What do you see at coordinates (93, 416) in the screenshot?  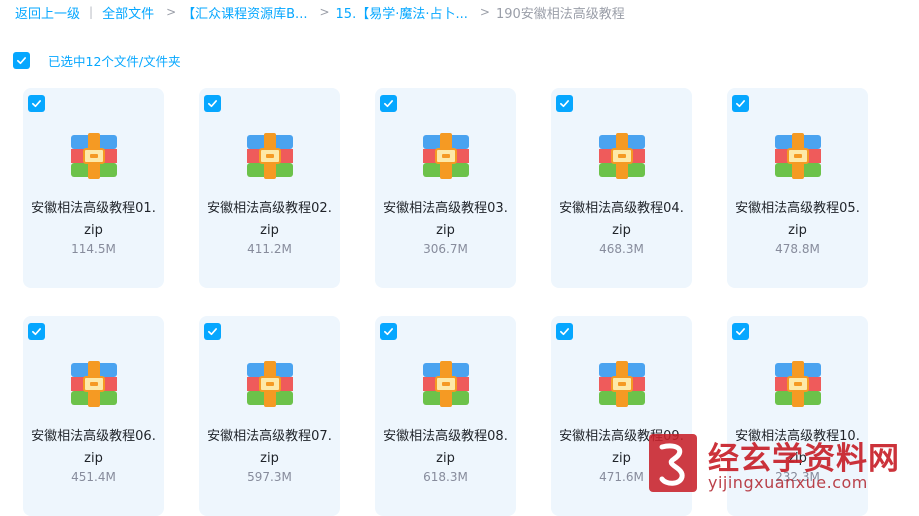 I see `file-card: 安徽相法高级教程06.zip 451.4M` at bounding box center [93, 416].